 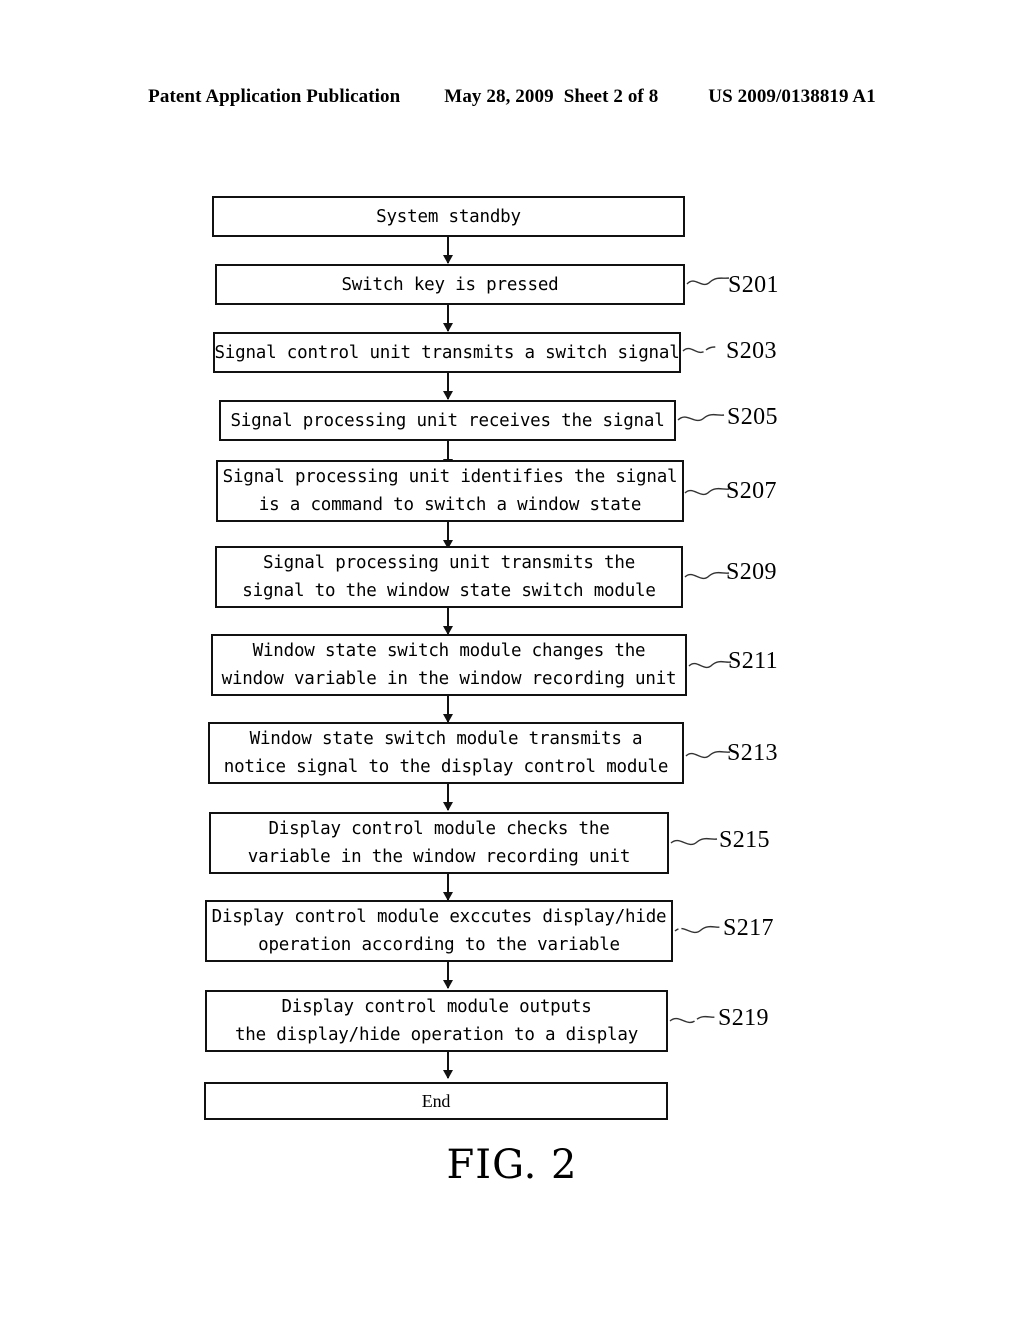 What do you see at coordinates (752, 417) in the screenshot?
I see `step-label-s205: S205` at bounding box center [752, 417].